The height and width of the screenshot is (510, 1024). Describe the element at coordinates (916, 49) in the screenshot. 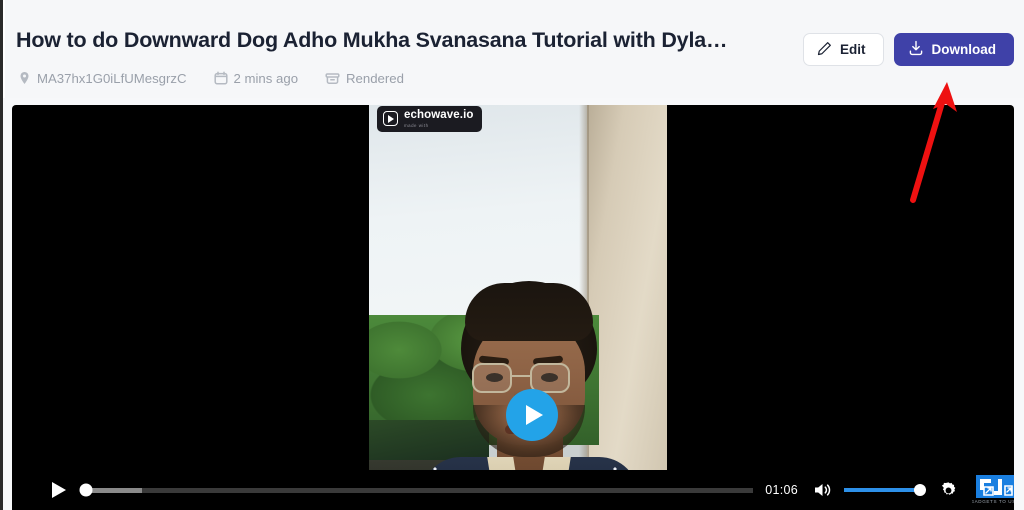

I see `download-icon` at that location.